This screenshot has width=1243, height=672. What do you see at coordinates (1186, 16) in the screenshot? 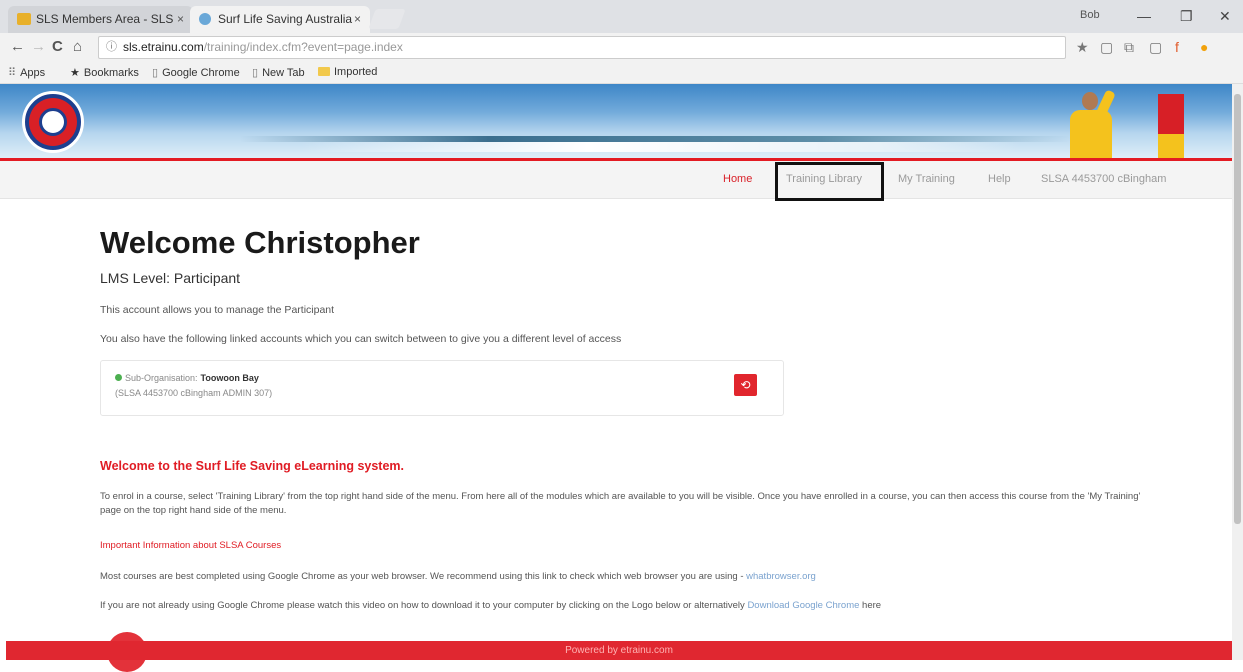
I see `maximize-icon: ❐` at bounding box center [1186, 16].